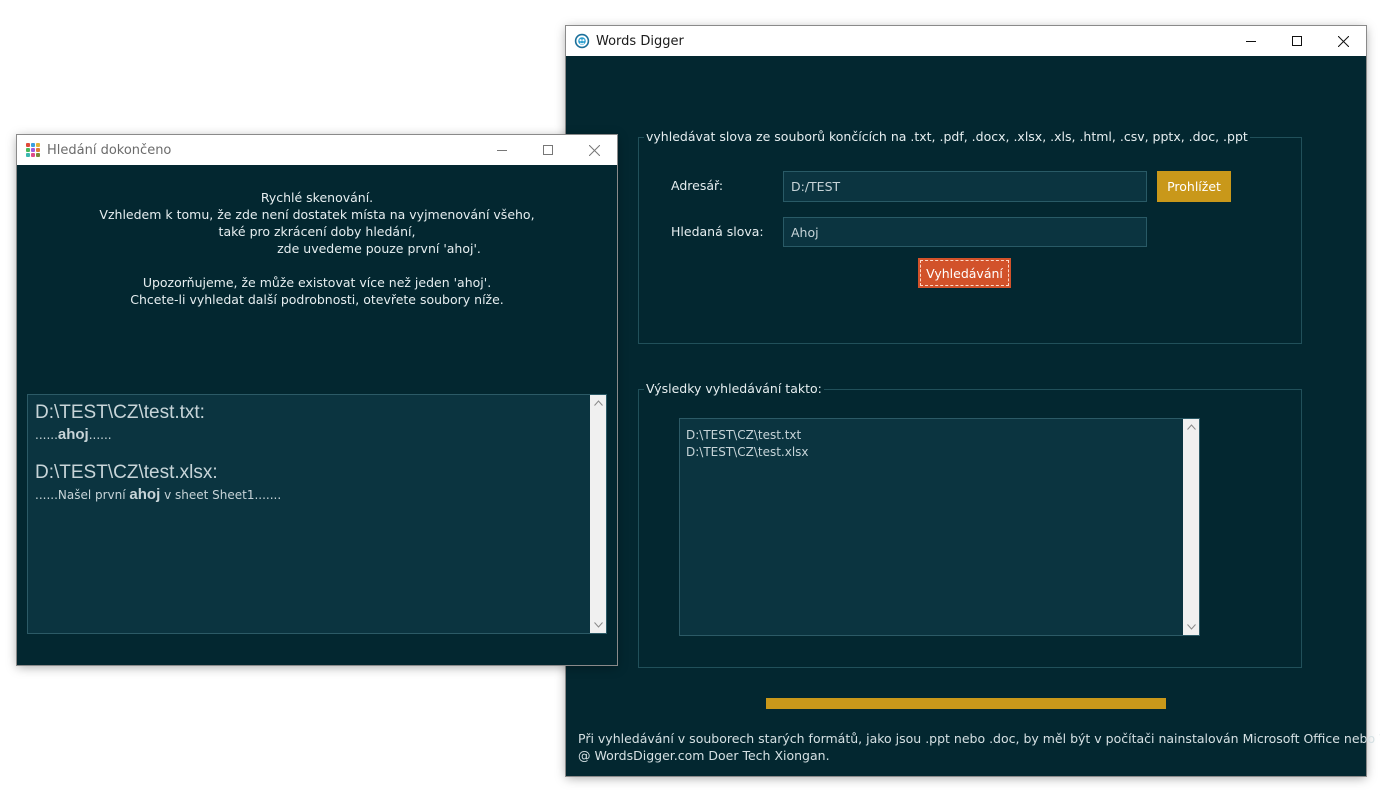 The image size is (1380, 798). I want to click on match-file-txt: D:\TEST\CZ\test.txt:, so click(120, 412).